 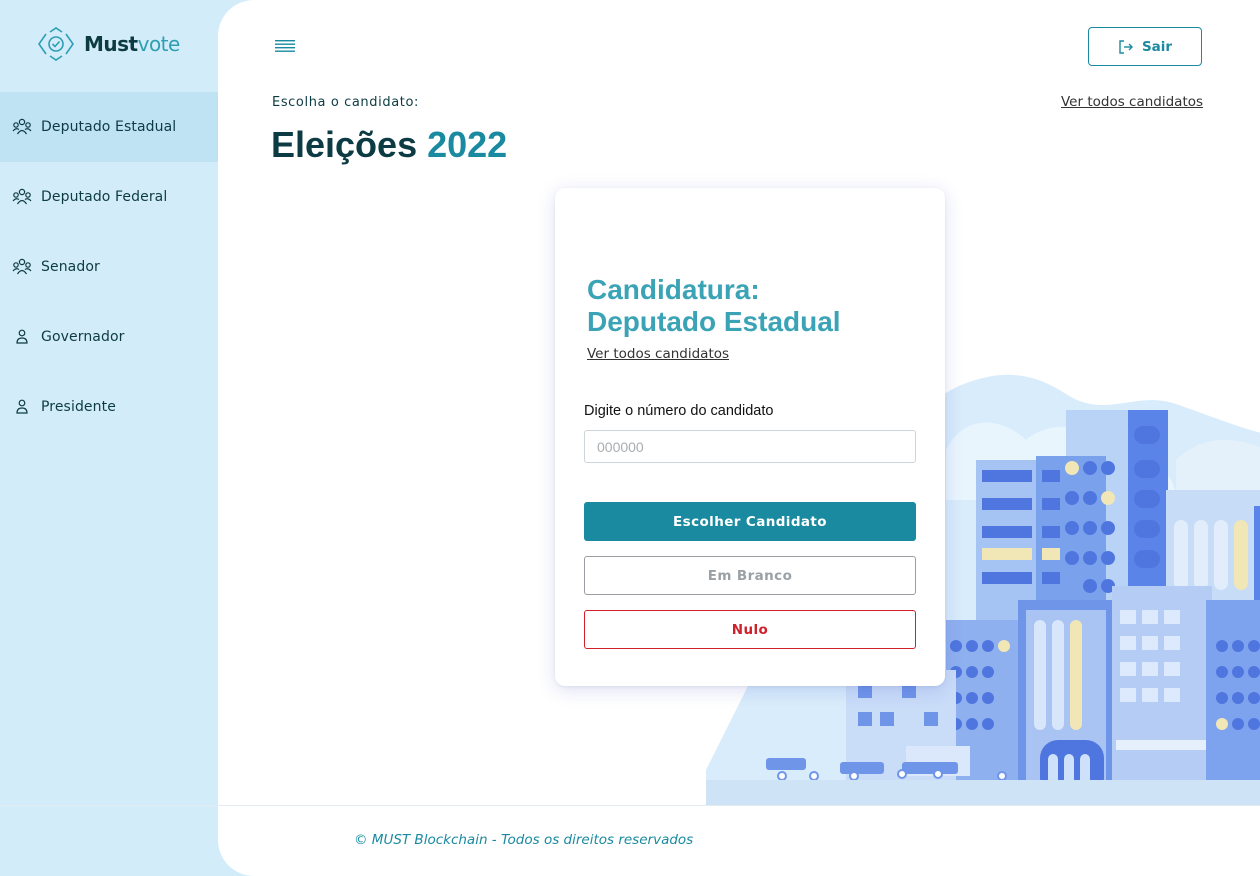 What do you see at coordinates (750, 521) in the screenshot?
I see `choose-candidate-button: Escolher Candidato` at bounding box center [750, 521].